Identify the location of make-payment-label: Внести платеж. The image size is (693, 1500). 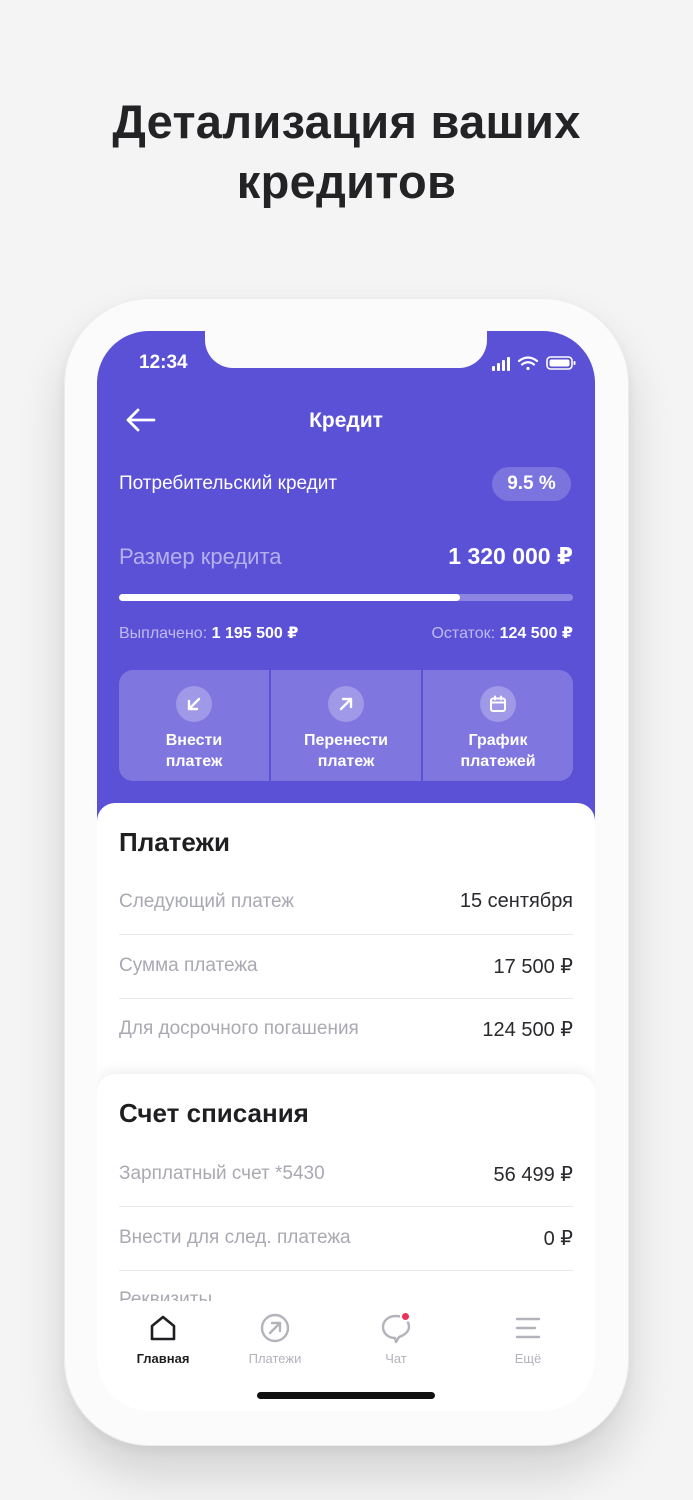
(194, 751).